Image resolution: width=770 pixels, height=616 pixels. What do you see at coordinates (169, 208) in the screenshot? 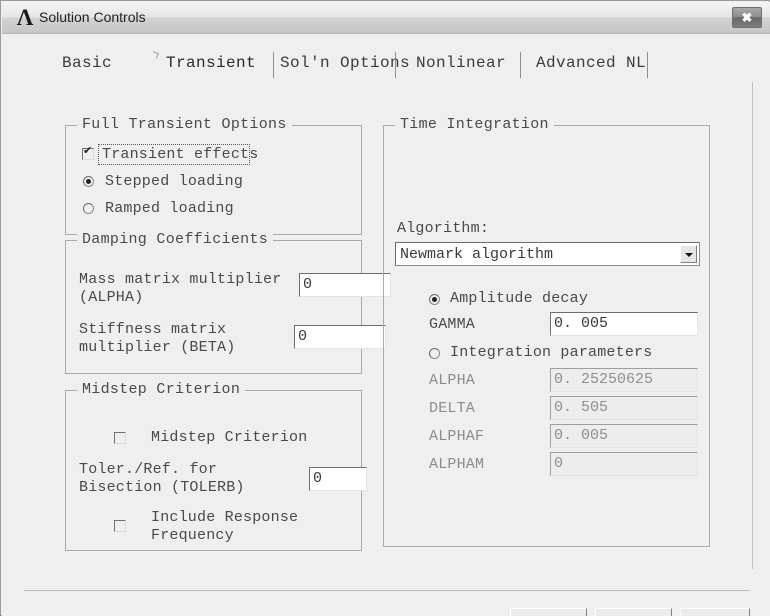
I see `ramped-loading-label: Ramped loading` at bounding box center [169, 208].